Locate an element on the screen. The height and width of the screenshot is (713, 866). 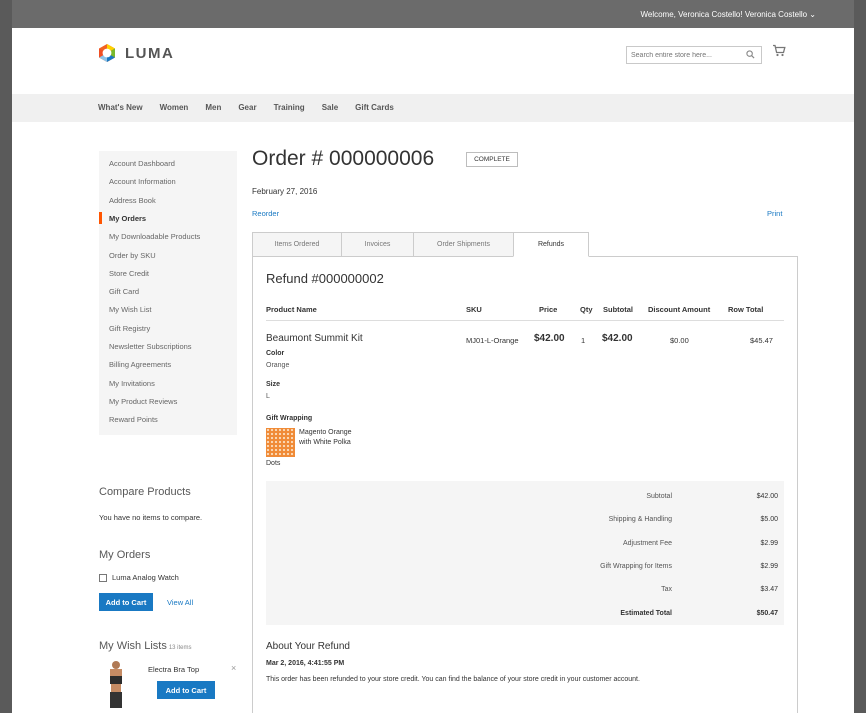
tab-items-ordered: Items Ordered is located at coordinates (297, 244).